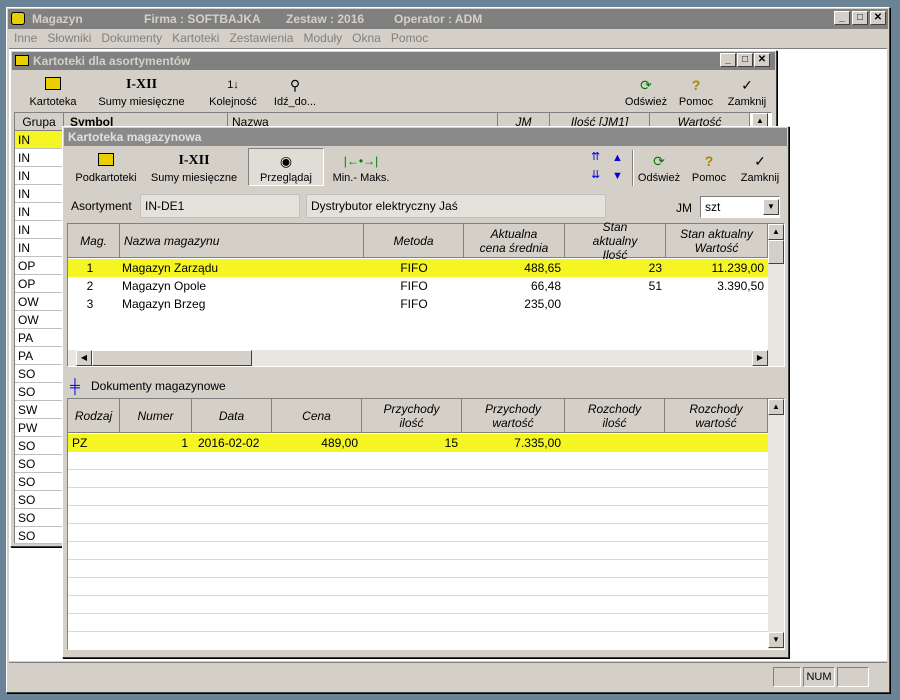 The width and height of the screenshot is (900, 700). Describe the element at coordinates (760, 168) in the screenshot. I see `front-zamknij-button: ✓ Zamknij` at that location.